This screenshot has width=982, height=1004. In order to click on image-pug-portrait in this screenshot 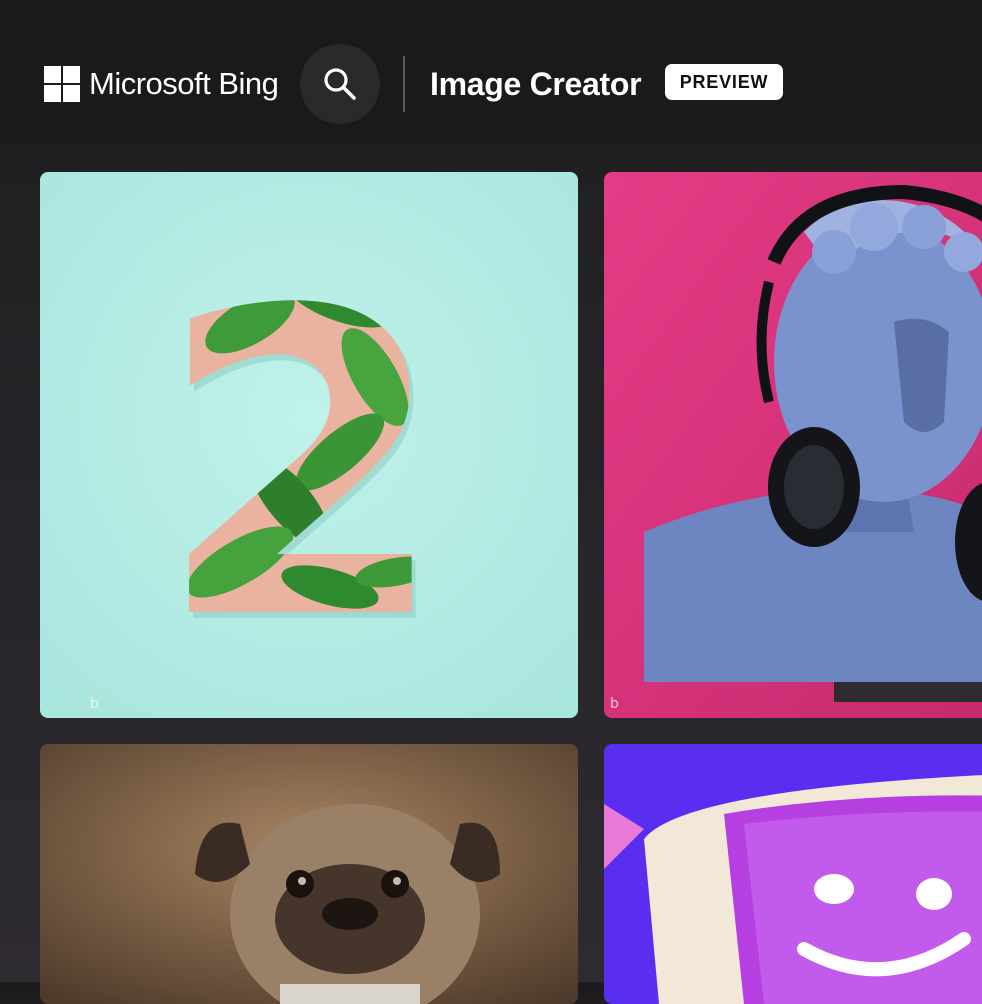, I will do `click(309, 874)`.